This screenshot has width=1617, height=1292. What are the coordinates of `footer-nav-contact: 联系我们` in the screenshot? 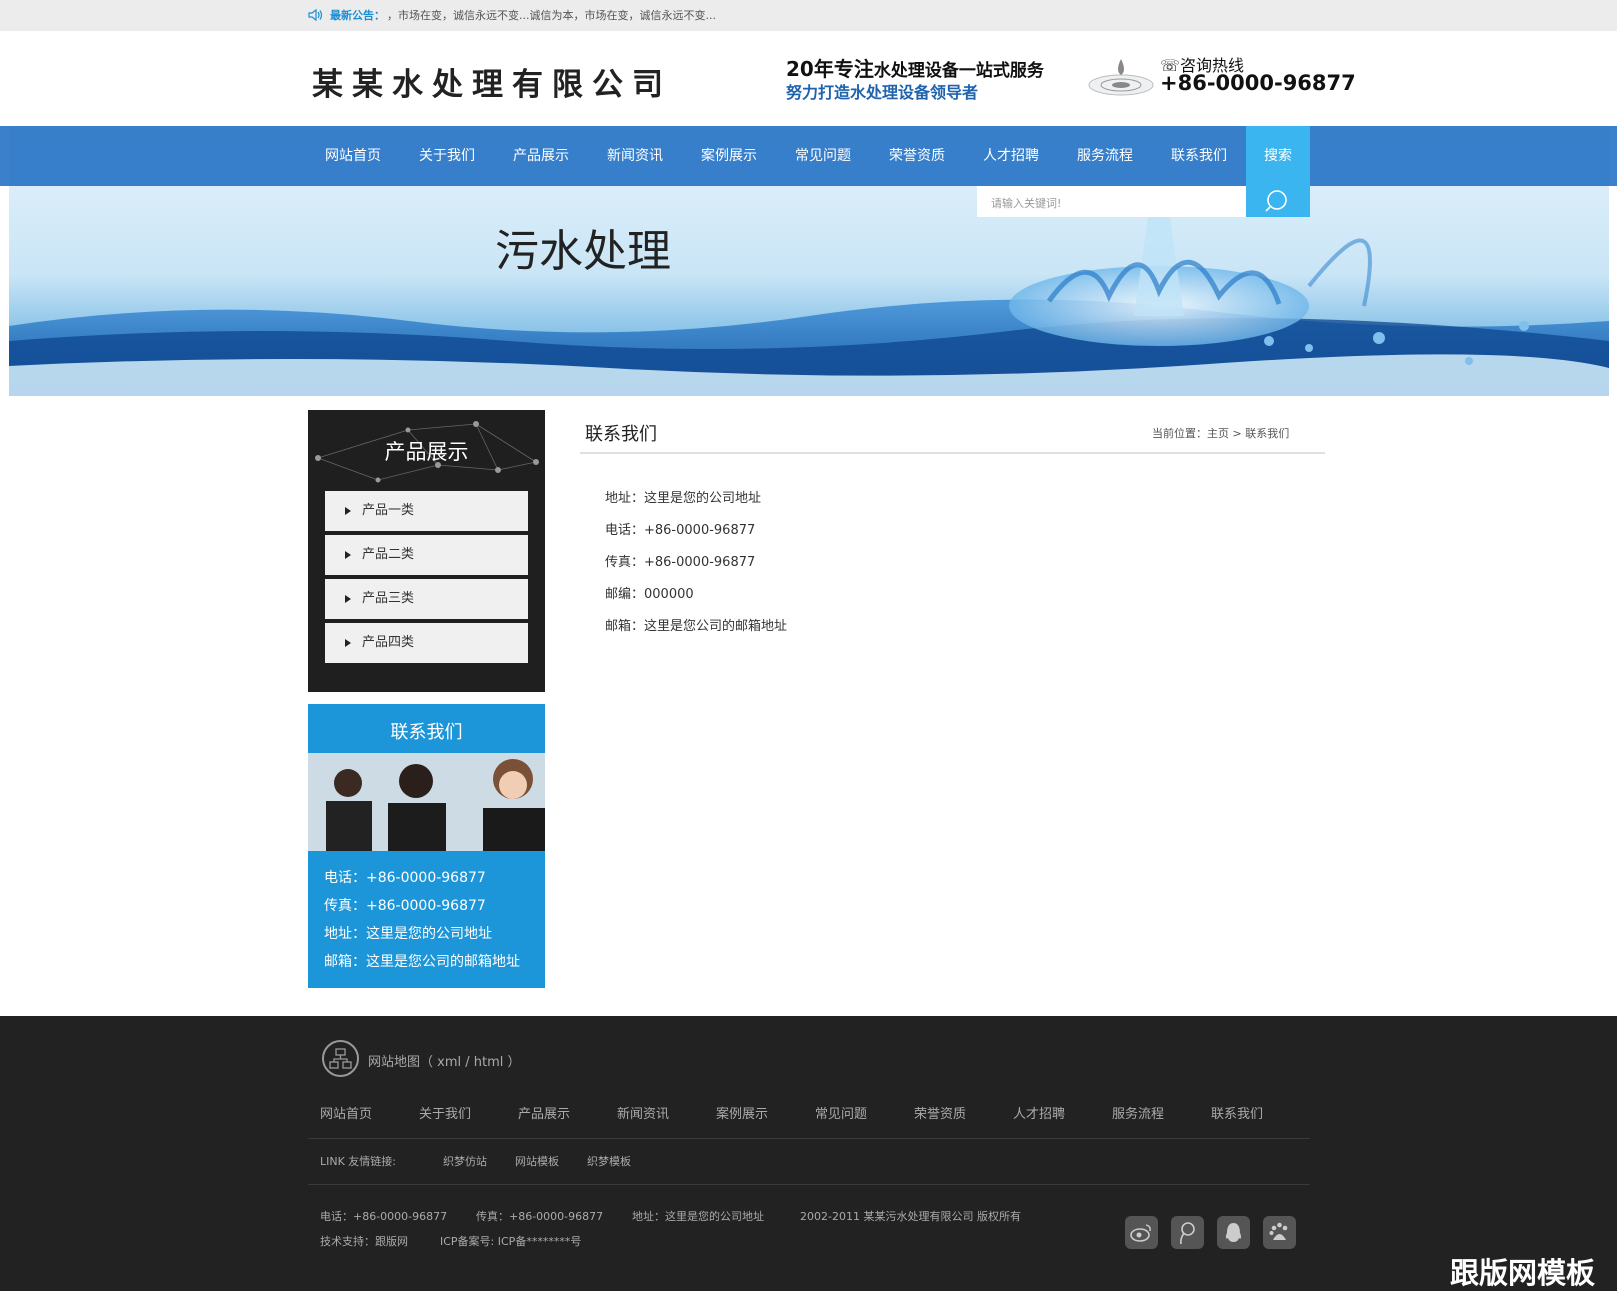 It's located at (1237, 1112).